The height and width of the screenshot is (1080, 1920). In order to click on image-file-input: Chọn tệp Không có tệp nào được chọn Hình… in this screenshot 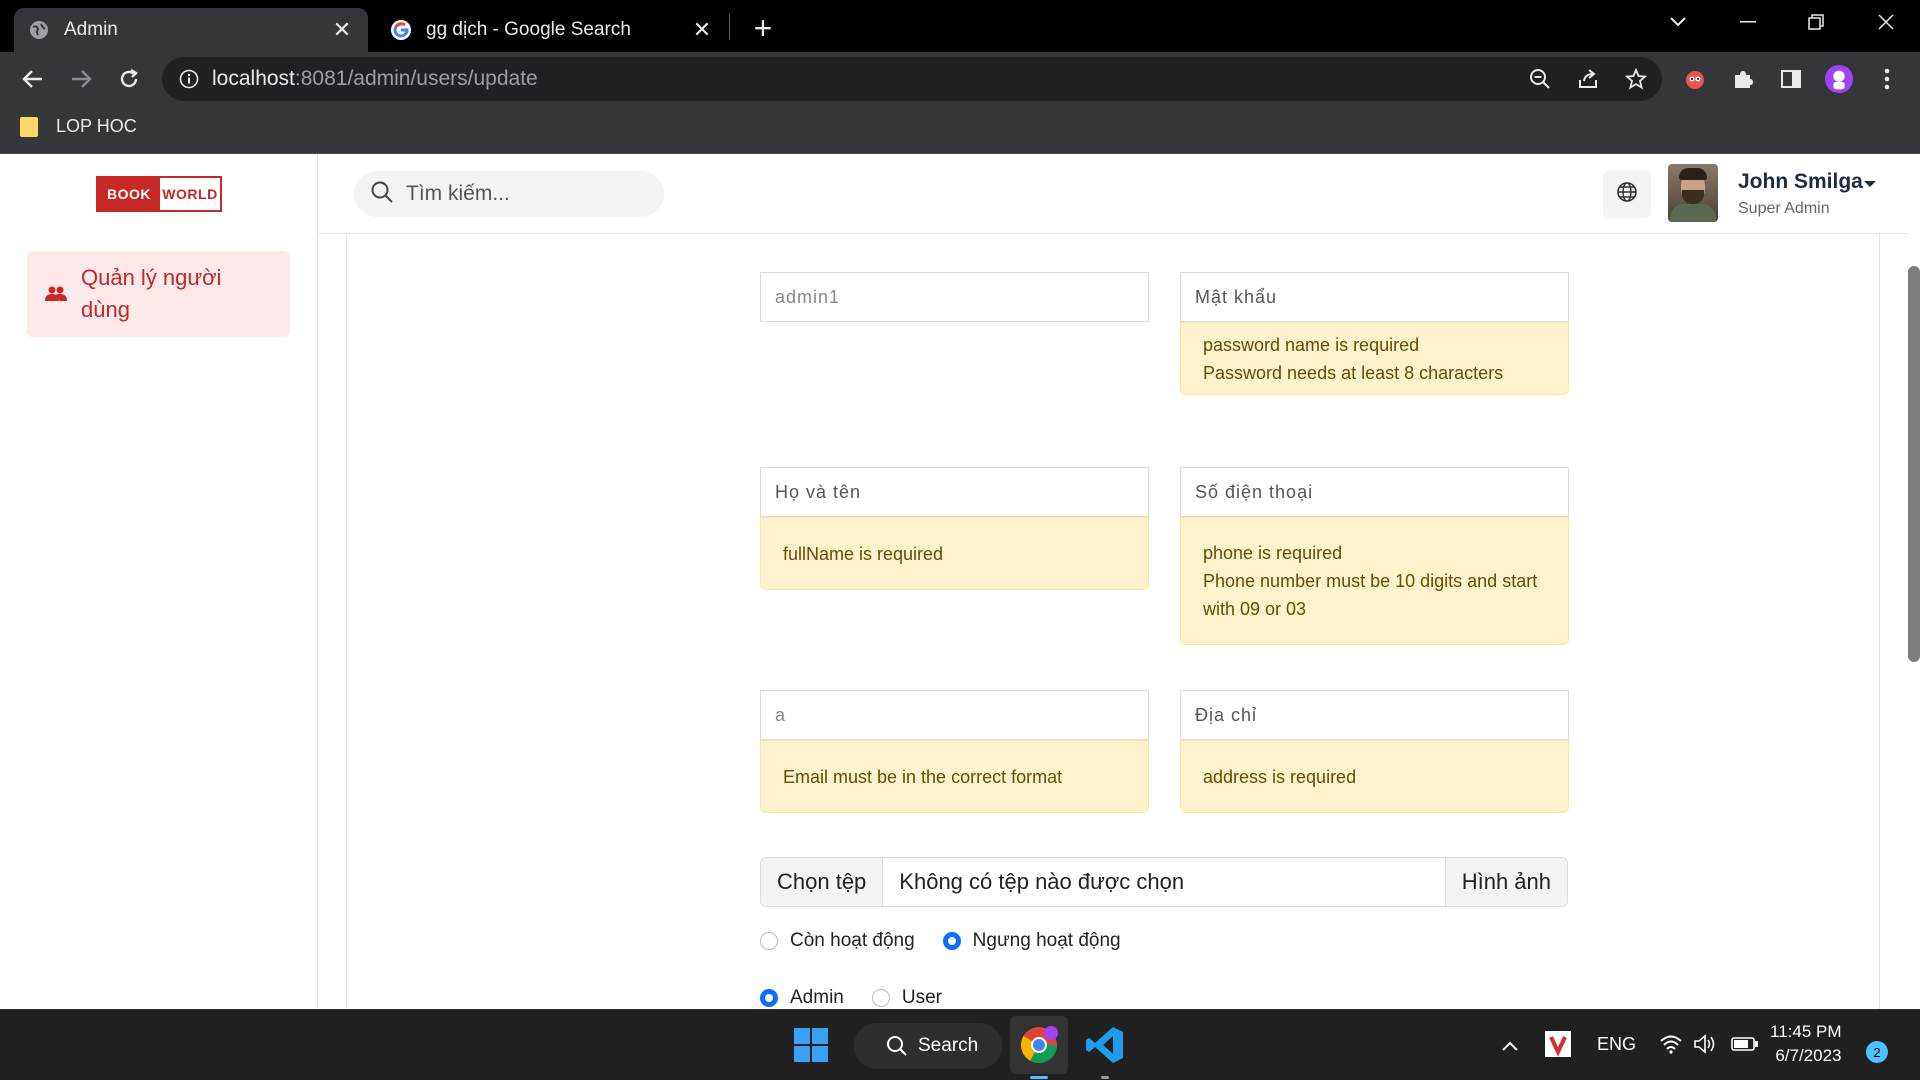, I will do `click(1164, 882)`.